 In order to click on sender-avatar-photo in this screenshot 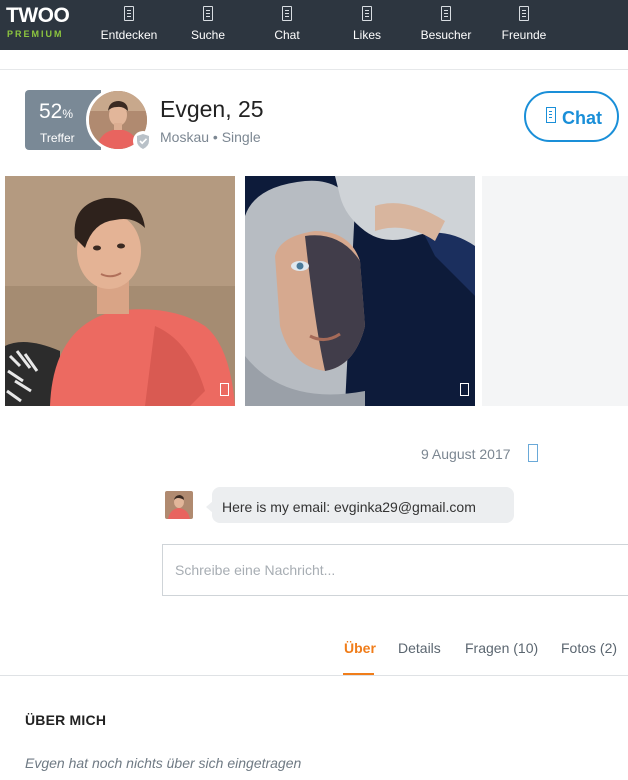, I will do `click(179, 505)`.